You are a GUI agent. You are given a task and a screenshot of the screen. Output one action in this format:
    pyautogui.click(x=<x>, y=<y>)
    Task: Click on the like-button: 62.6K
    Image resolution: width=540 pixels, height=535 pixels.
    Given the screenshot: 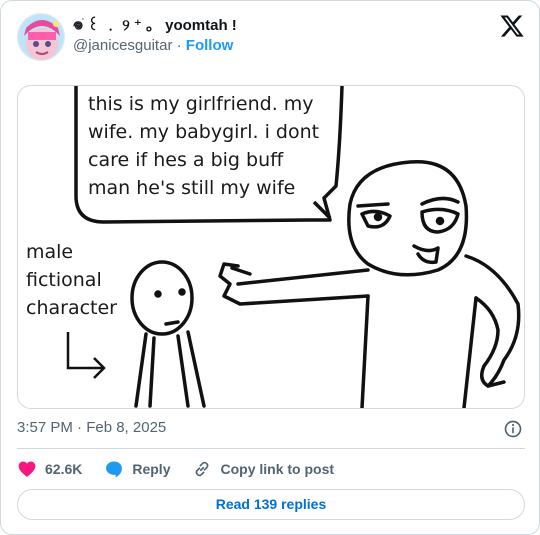 What is the action you would take?
    pyautogui.click(x=49, y=469)
    